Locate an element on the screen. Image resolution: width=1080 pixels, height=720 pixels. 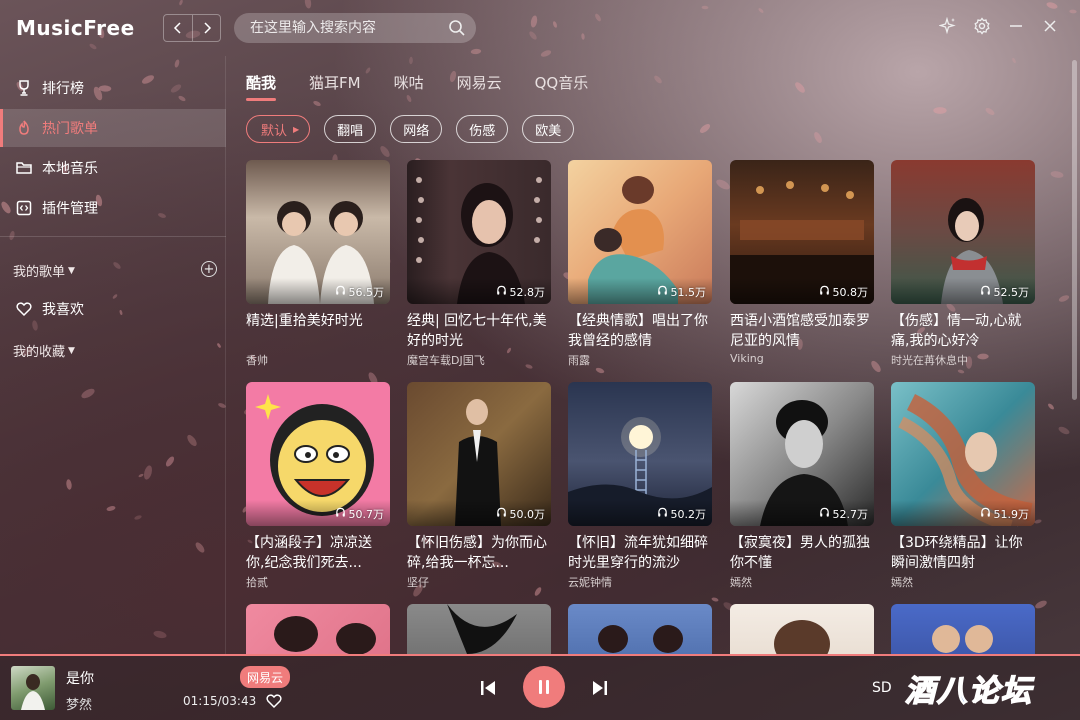
playlist-card: 50.8万 西语小酒馆感受加泰罗尼亚的风情 Viking is located at coordinates (802, 262).